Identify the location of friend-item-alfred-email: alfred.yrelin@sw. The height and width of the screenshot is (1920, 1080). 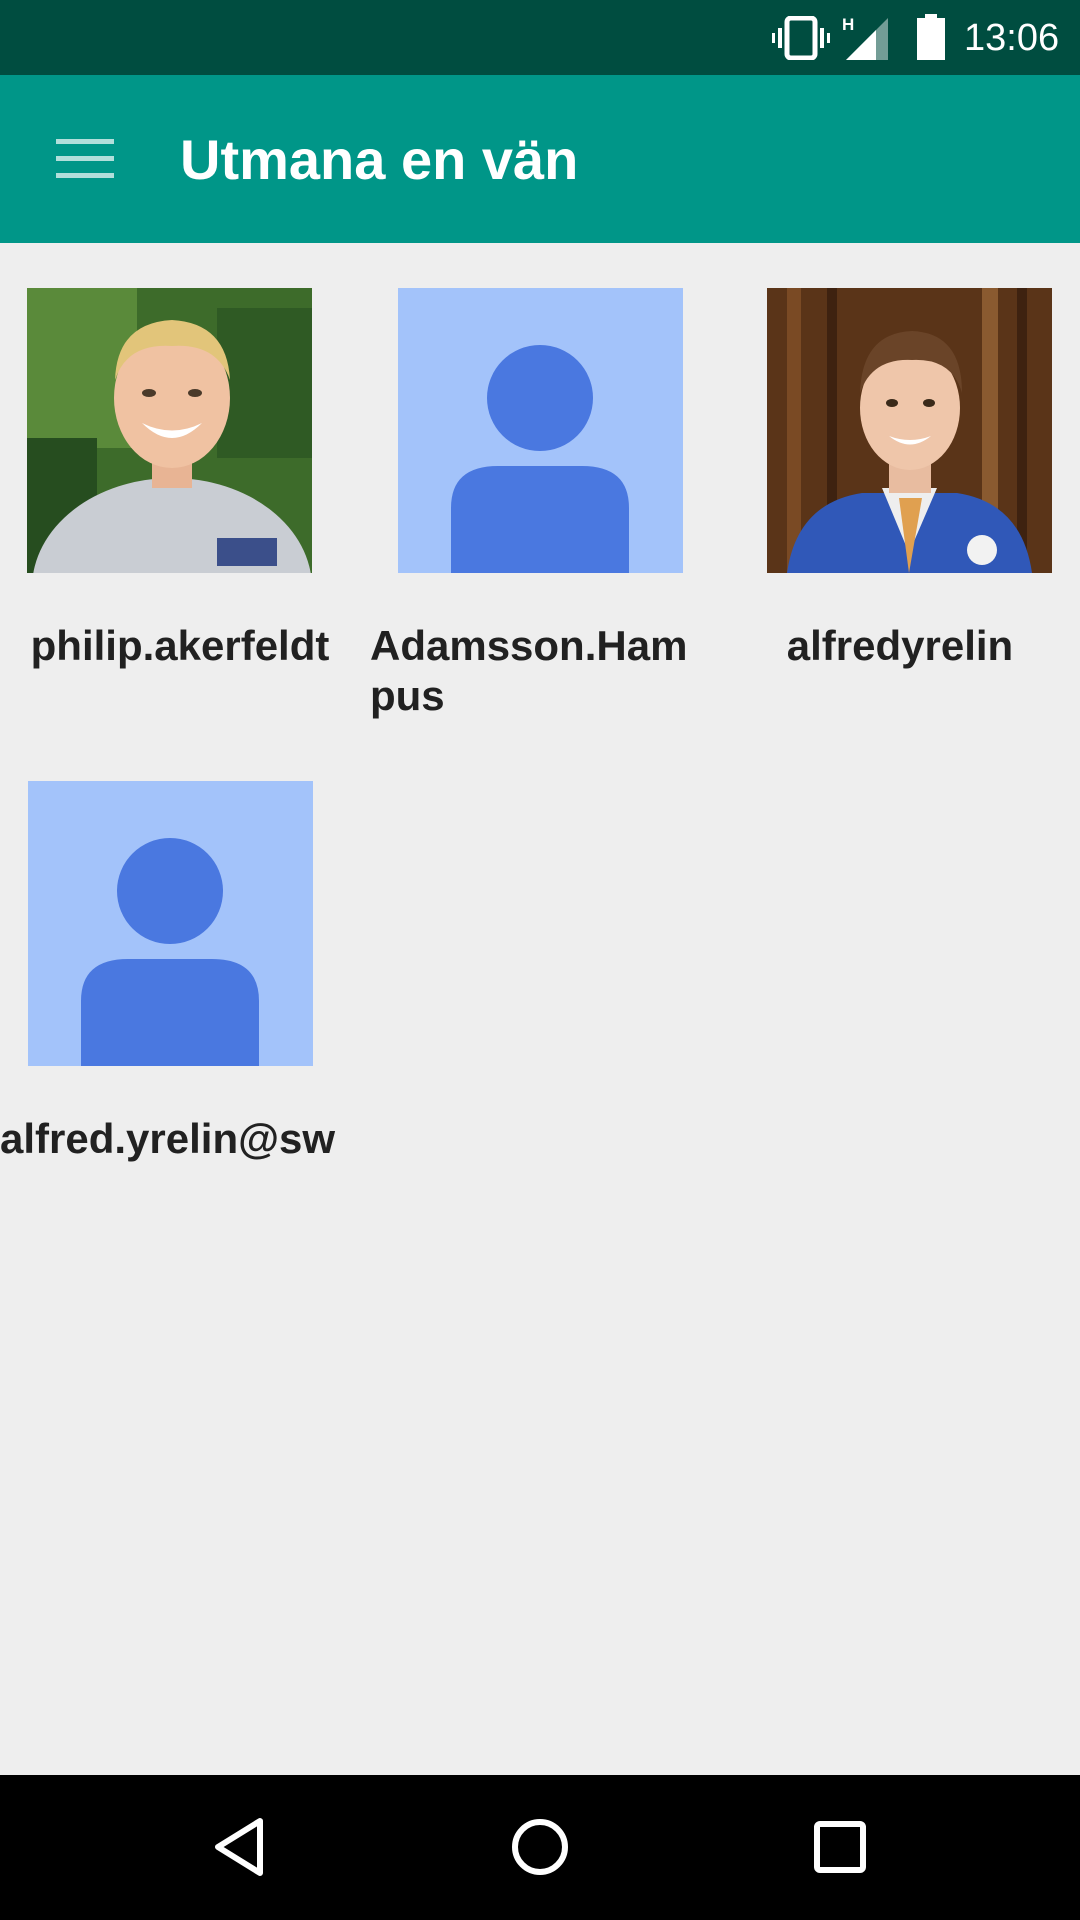
(180, 981).